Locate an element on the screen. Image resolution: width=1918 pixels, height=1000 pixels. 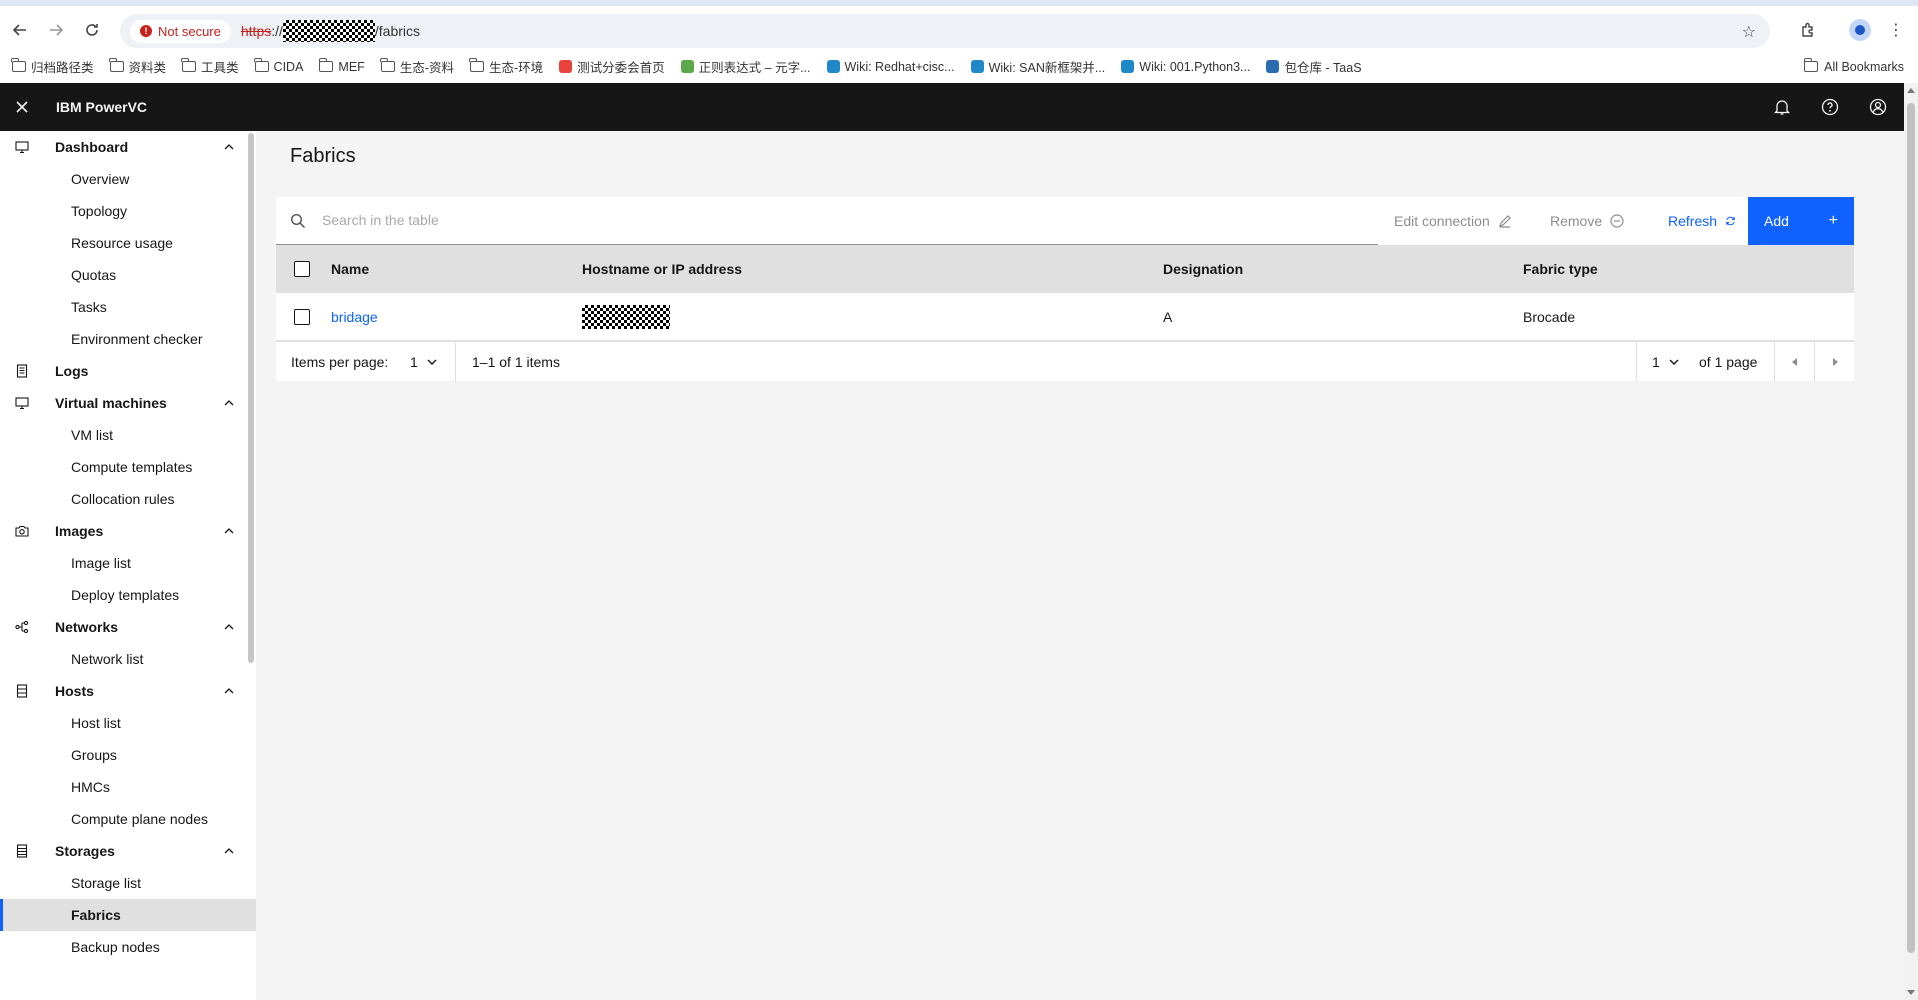
items-per-page-value: 1 is located at coordinates (414, 362).